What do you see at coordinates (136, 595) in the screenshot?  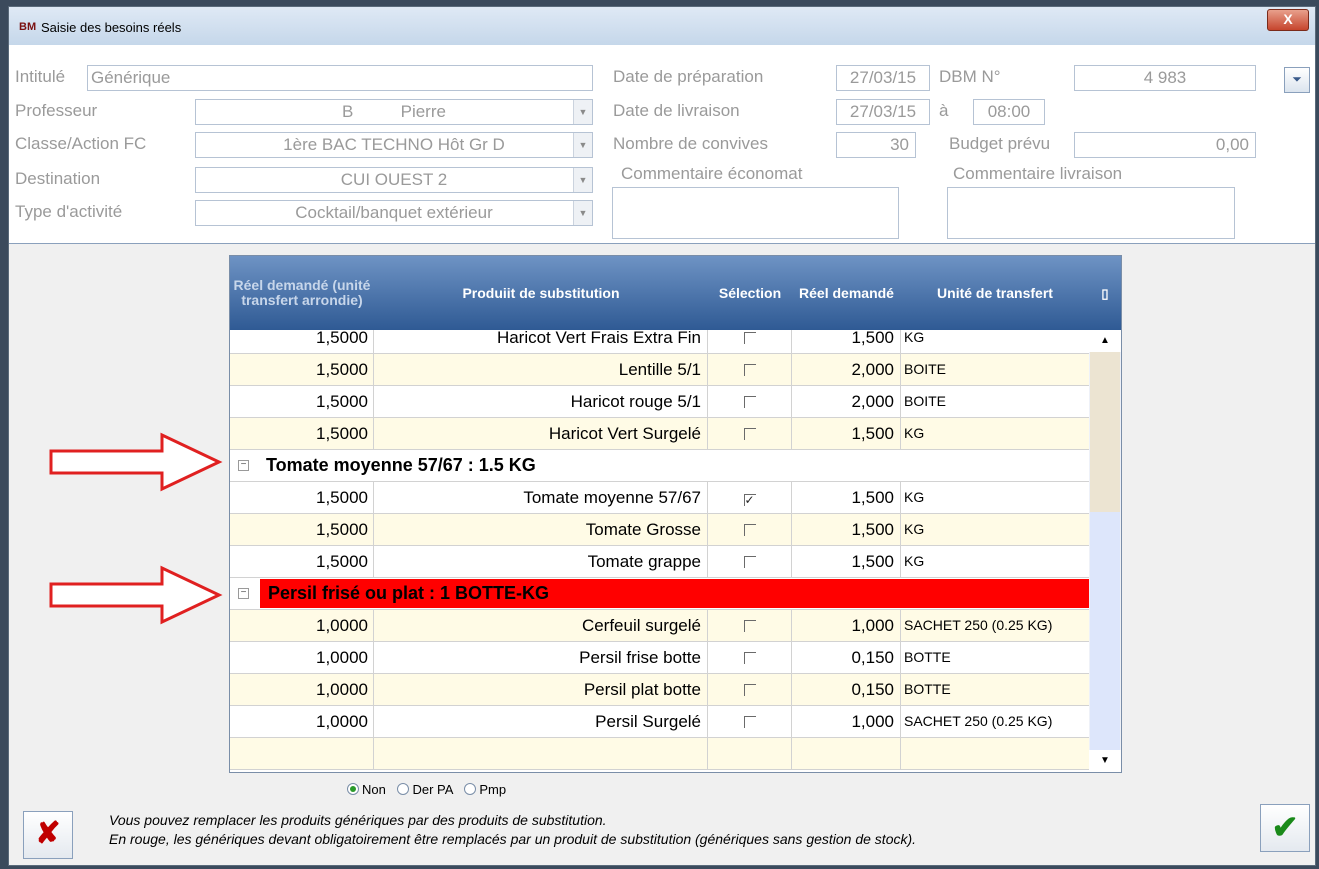 I see `annotation-arrow-icon` at bounding box center [136, 595].